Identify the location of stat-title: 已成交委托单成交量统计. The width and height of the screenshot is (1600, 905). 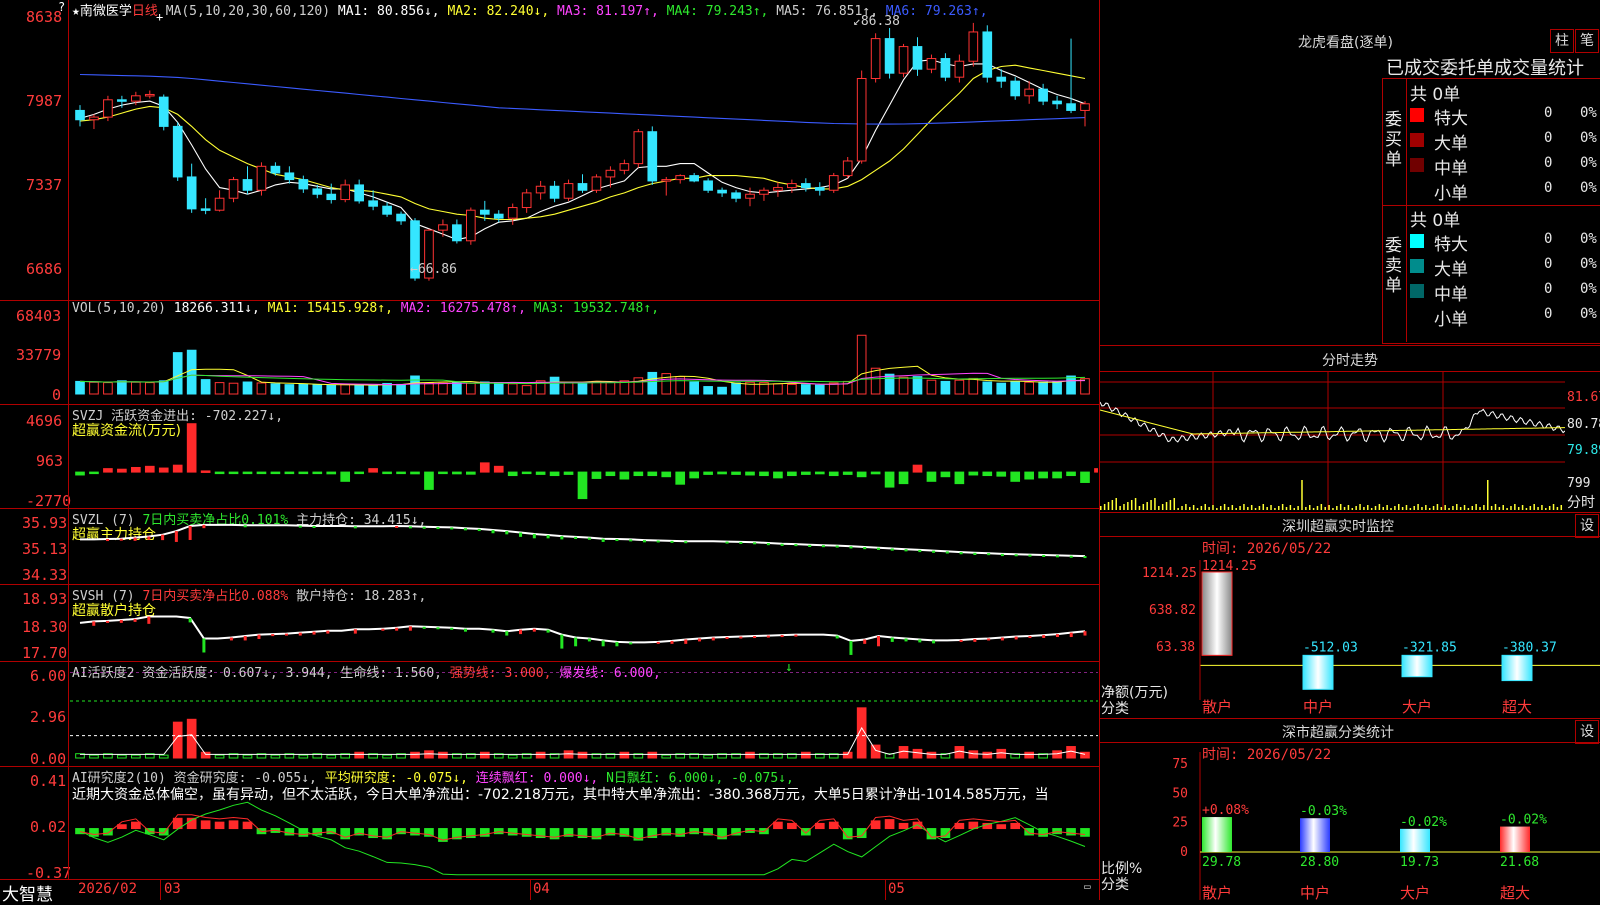
(1485, 68).